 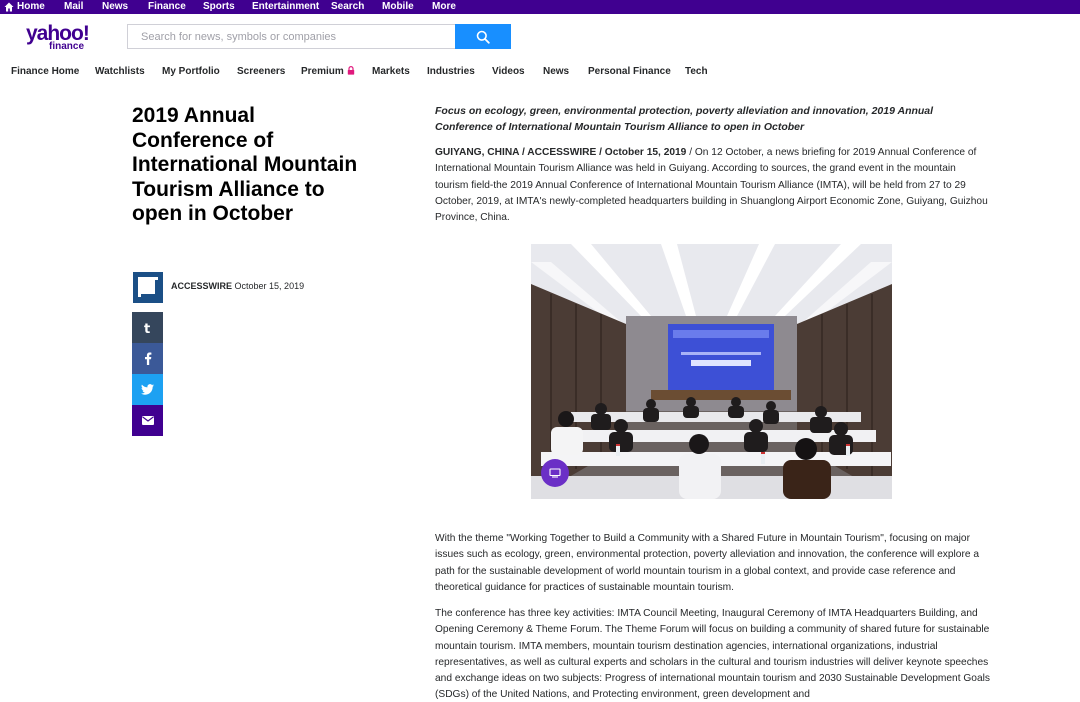 I want to click on search-button, so click(x=483, y=36).